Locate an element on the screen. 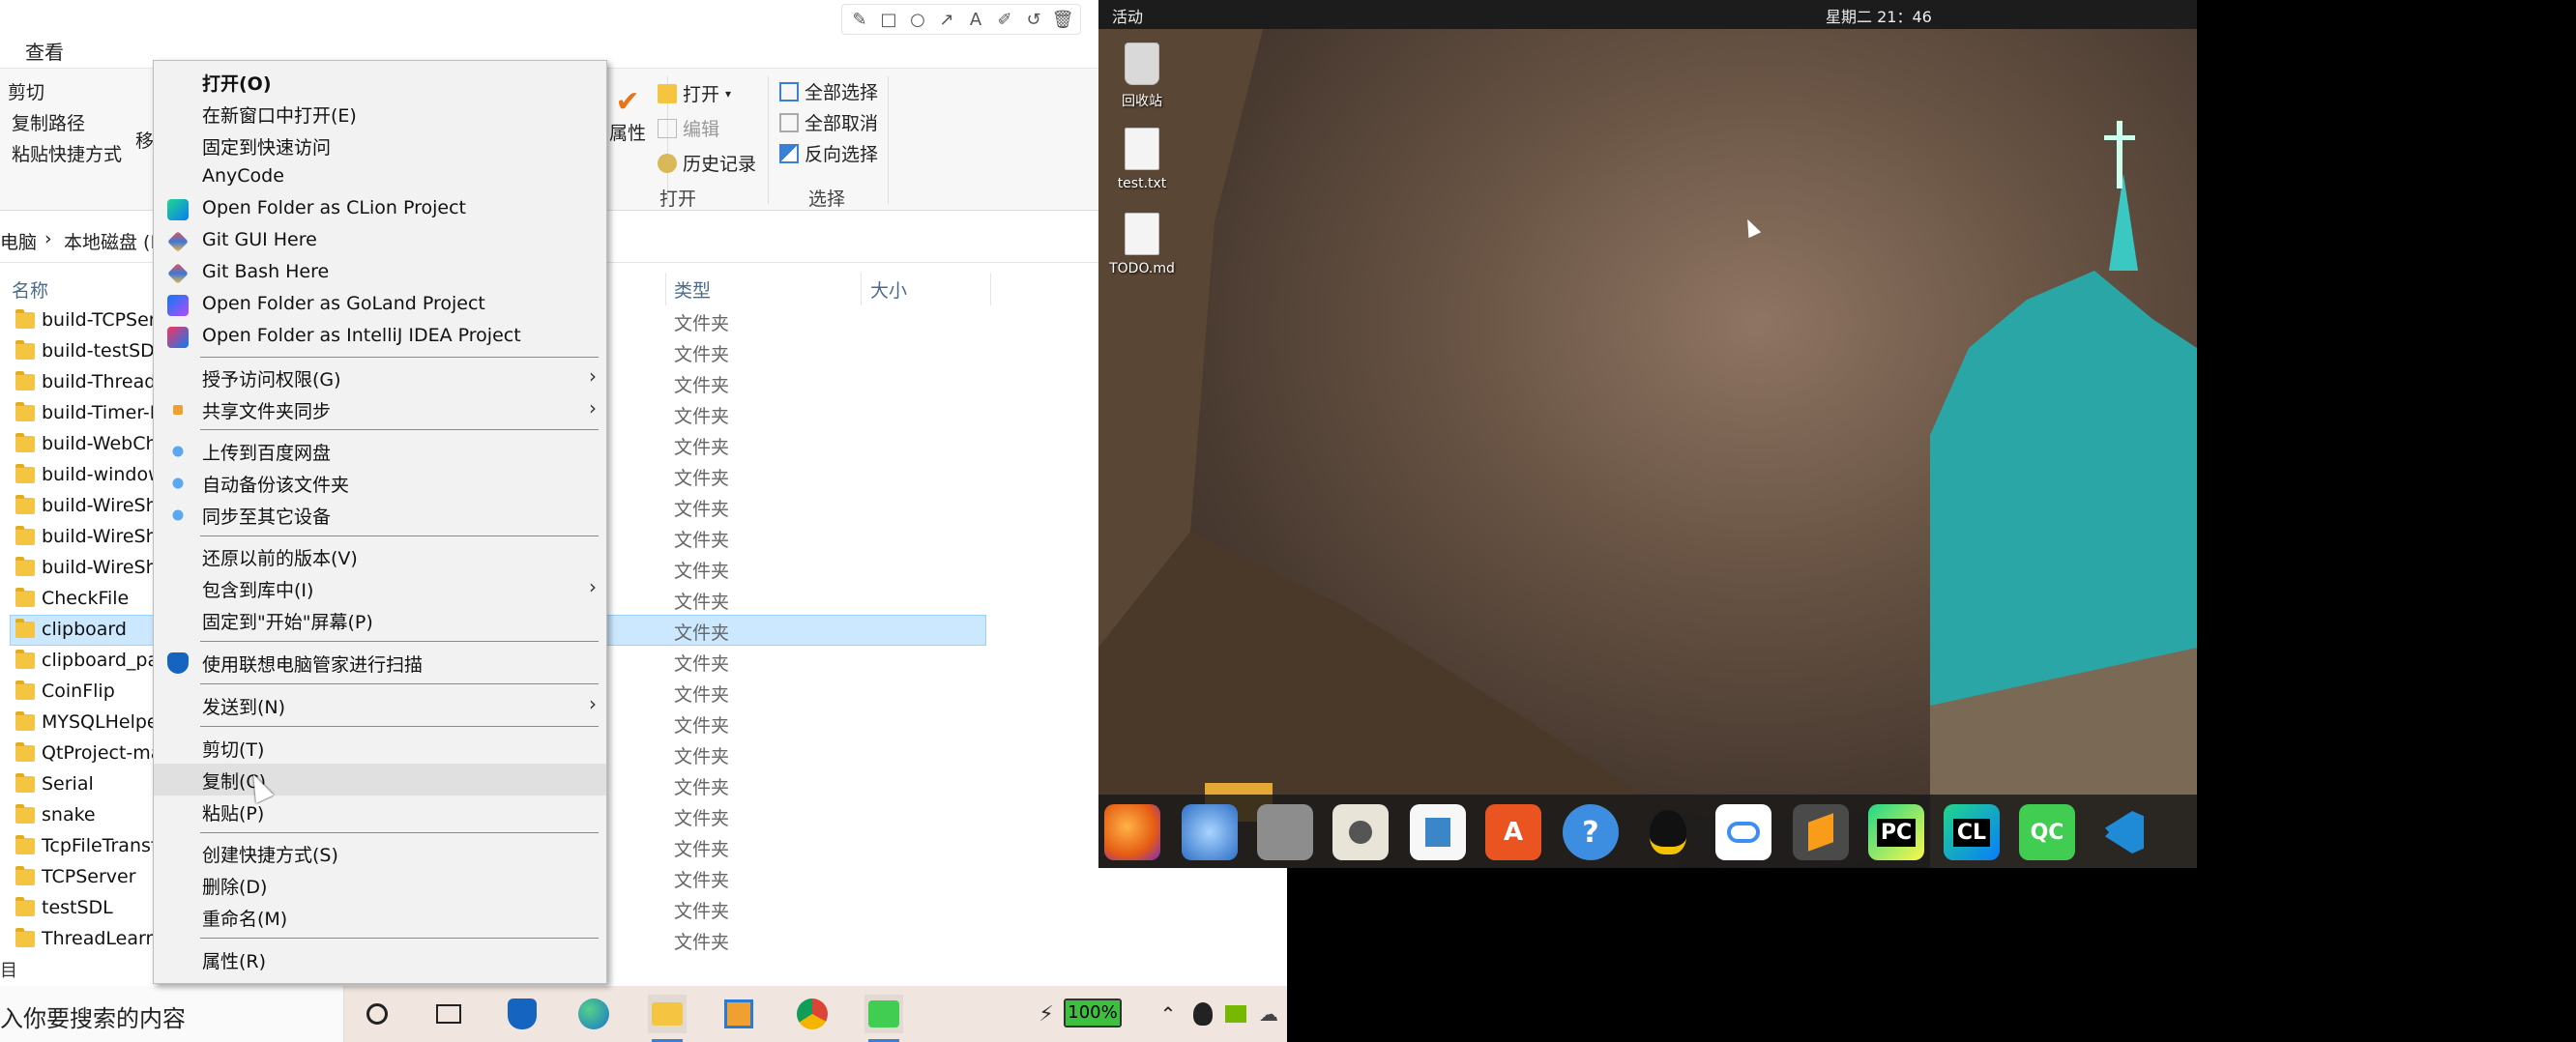 This screenshot has height=1042, width=2576. edit-button: 编辑 is located at coordinates (688, 128).